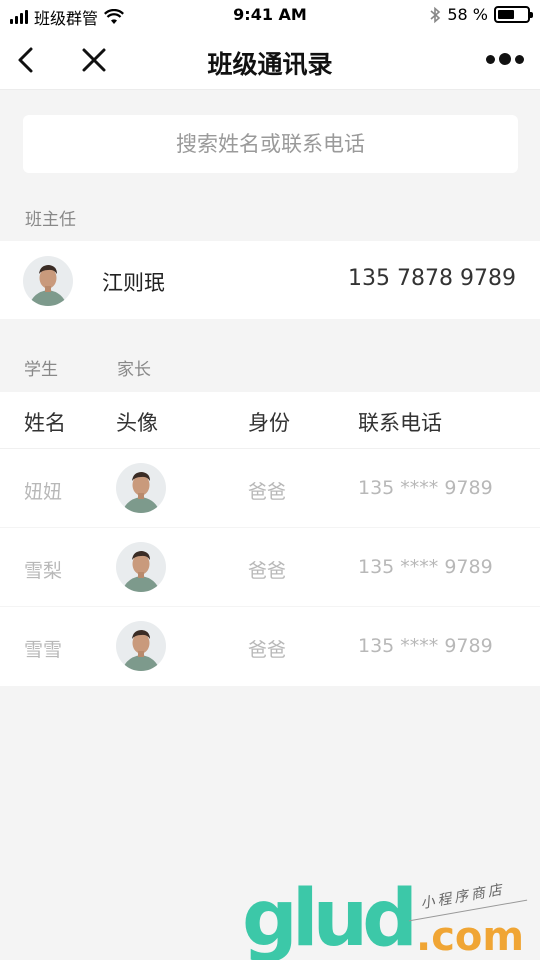 The image size is (540, 960). I want to click on status-bar: 班级群管 9:41 AM 58 %, so click(270, 15).